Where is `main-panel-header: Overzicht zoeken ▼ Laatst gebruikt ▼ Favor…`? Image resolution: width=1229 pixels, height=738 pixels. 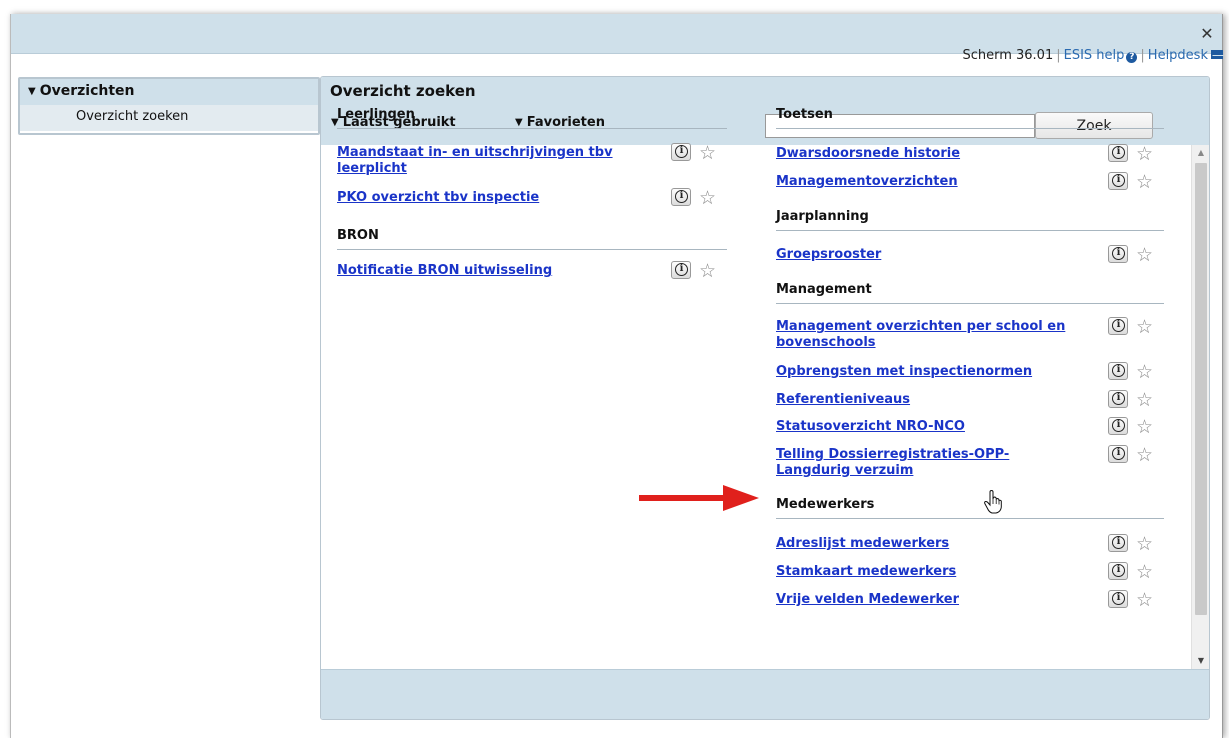
main-panel-header: Overzicht zoeken ▼ Laatst gebruikt ▼ Favor… is located at coordinates (765, 111).